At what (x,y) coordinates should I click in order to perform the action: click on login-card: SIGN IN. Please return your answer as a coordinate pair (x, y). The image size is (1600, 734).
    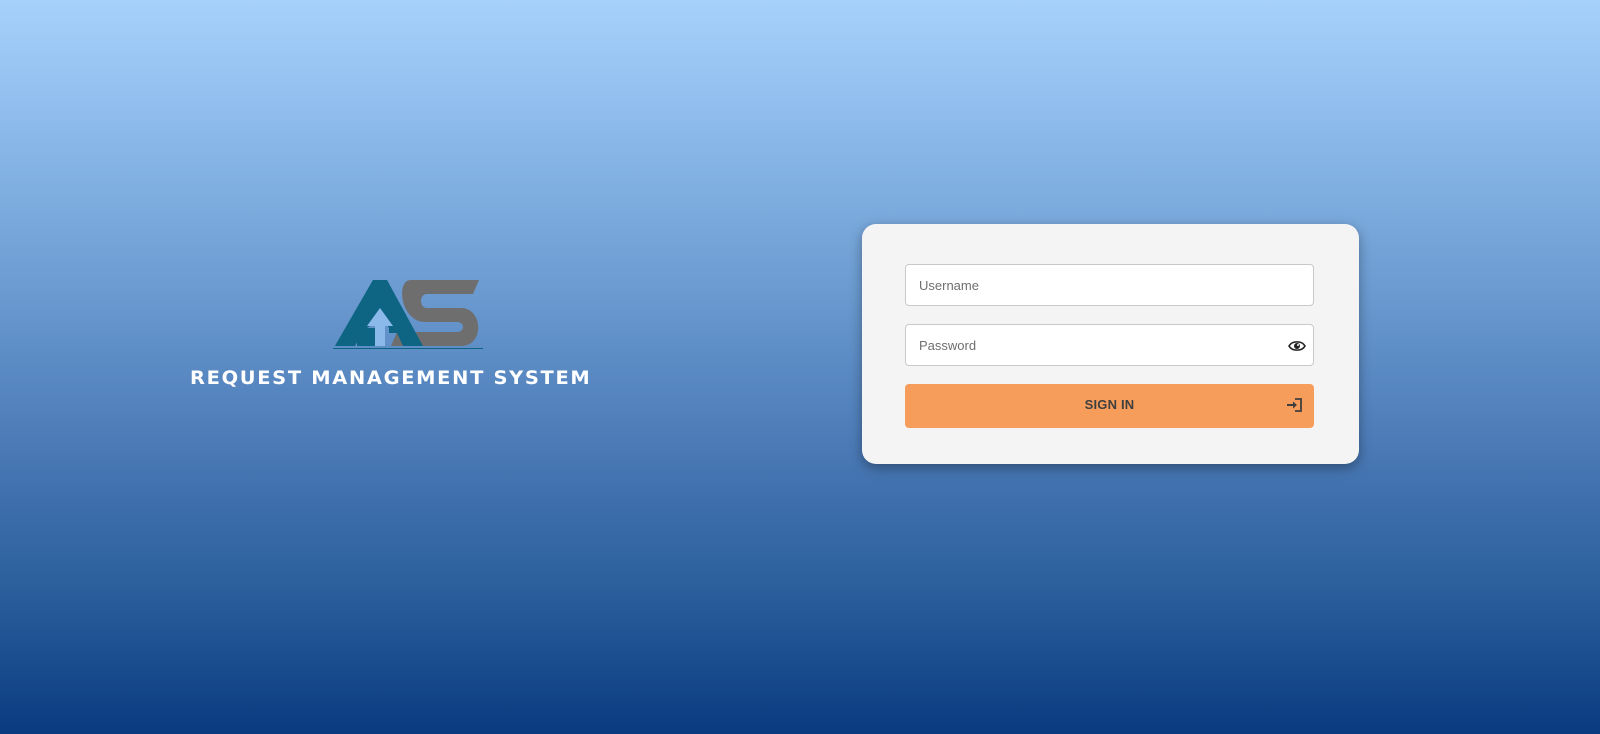
    Looking at the image, I should click on (1110, 344).